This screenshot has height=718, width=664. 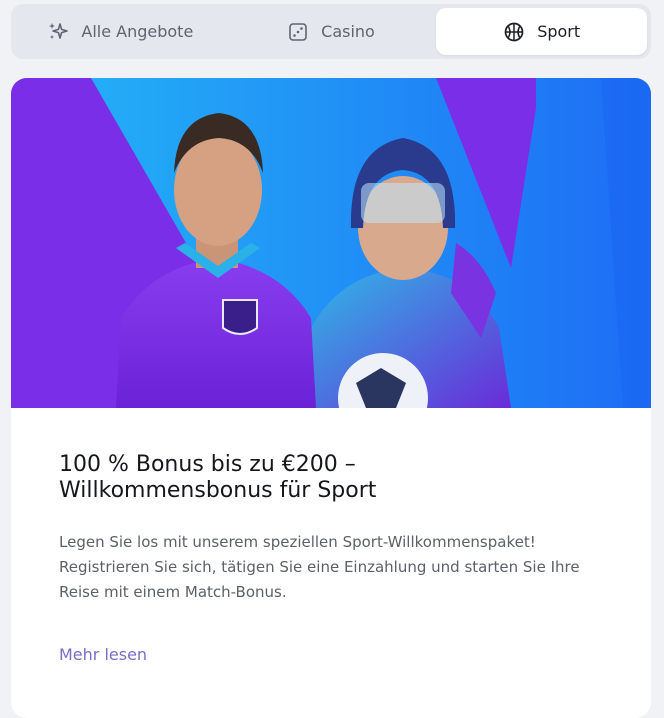 I want to click on tab-label: Sport, so click(x=559, y=31).